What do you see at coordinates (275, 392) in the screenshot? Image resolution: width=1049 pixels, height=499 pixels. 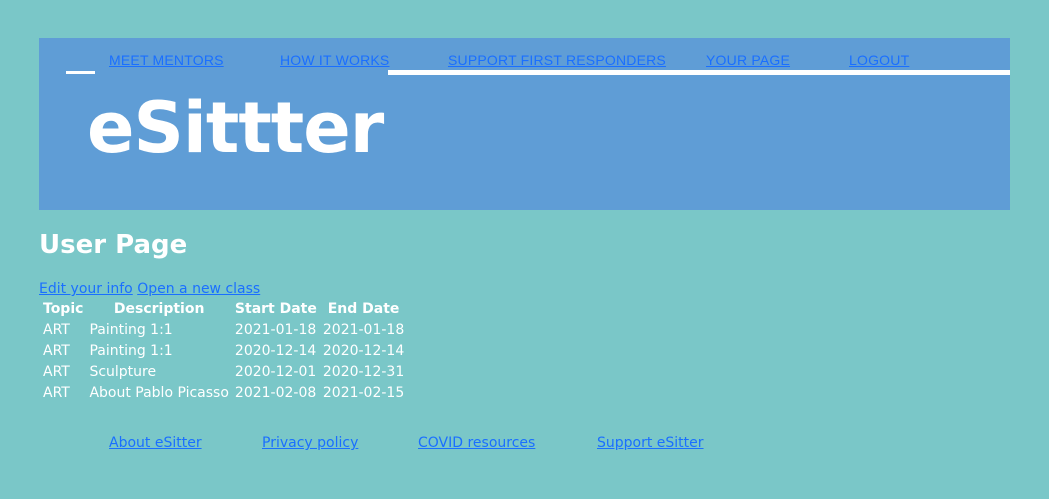 I see `cell-start-date: 2021-02-08` at bounding box center [275, 392].